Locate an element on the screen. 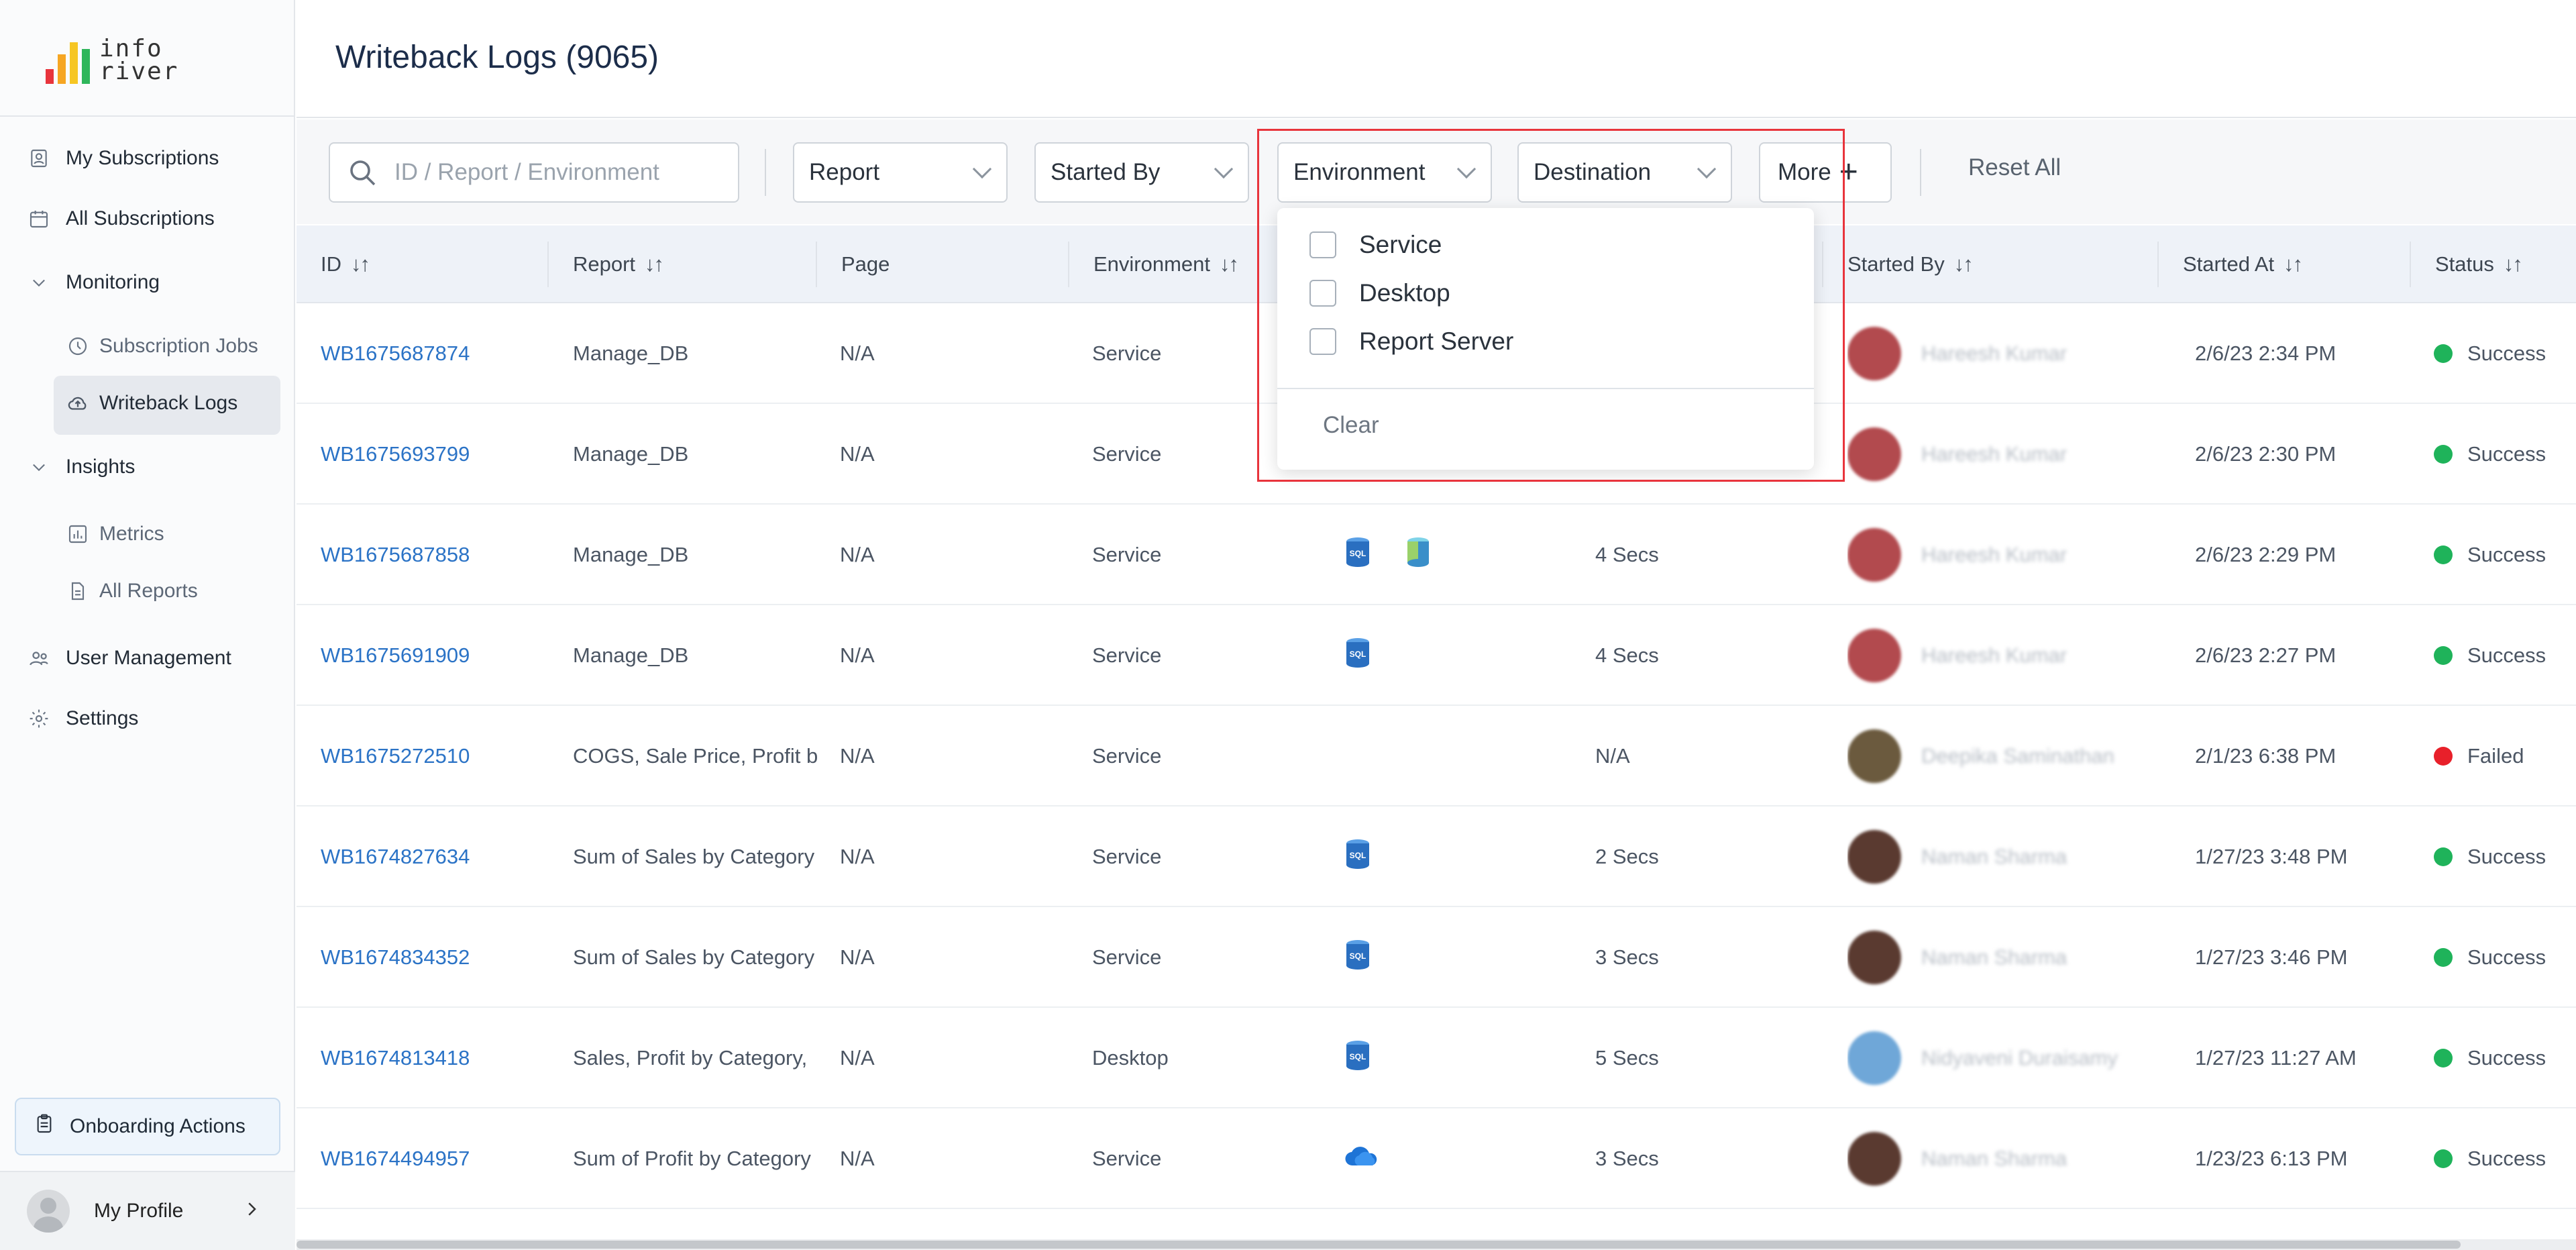 This screenshot has height=1250, width=2576. sidebar-item-label: Metrics is located at coordinates (131, 534).